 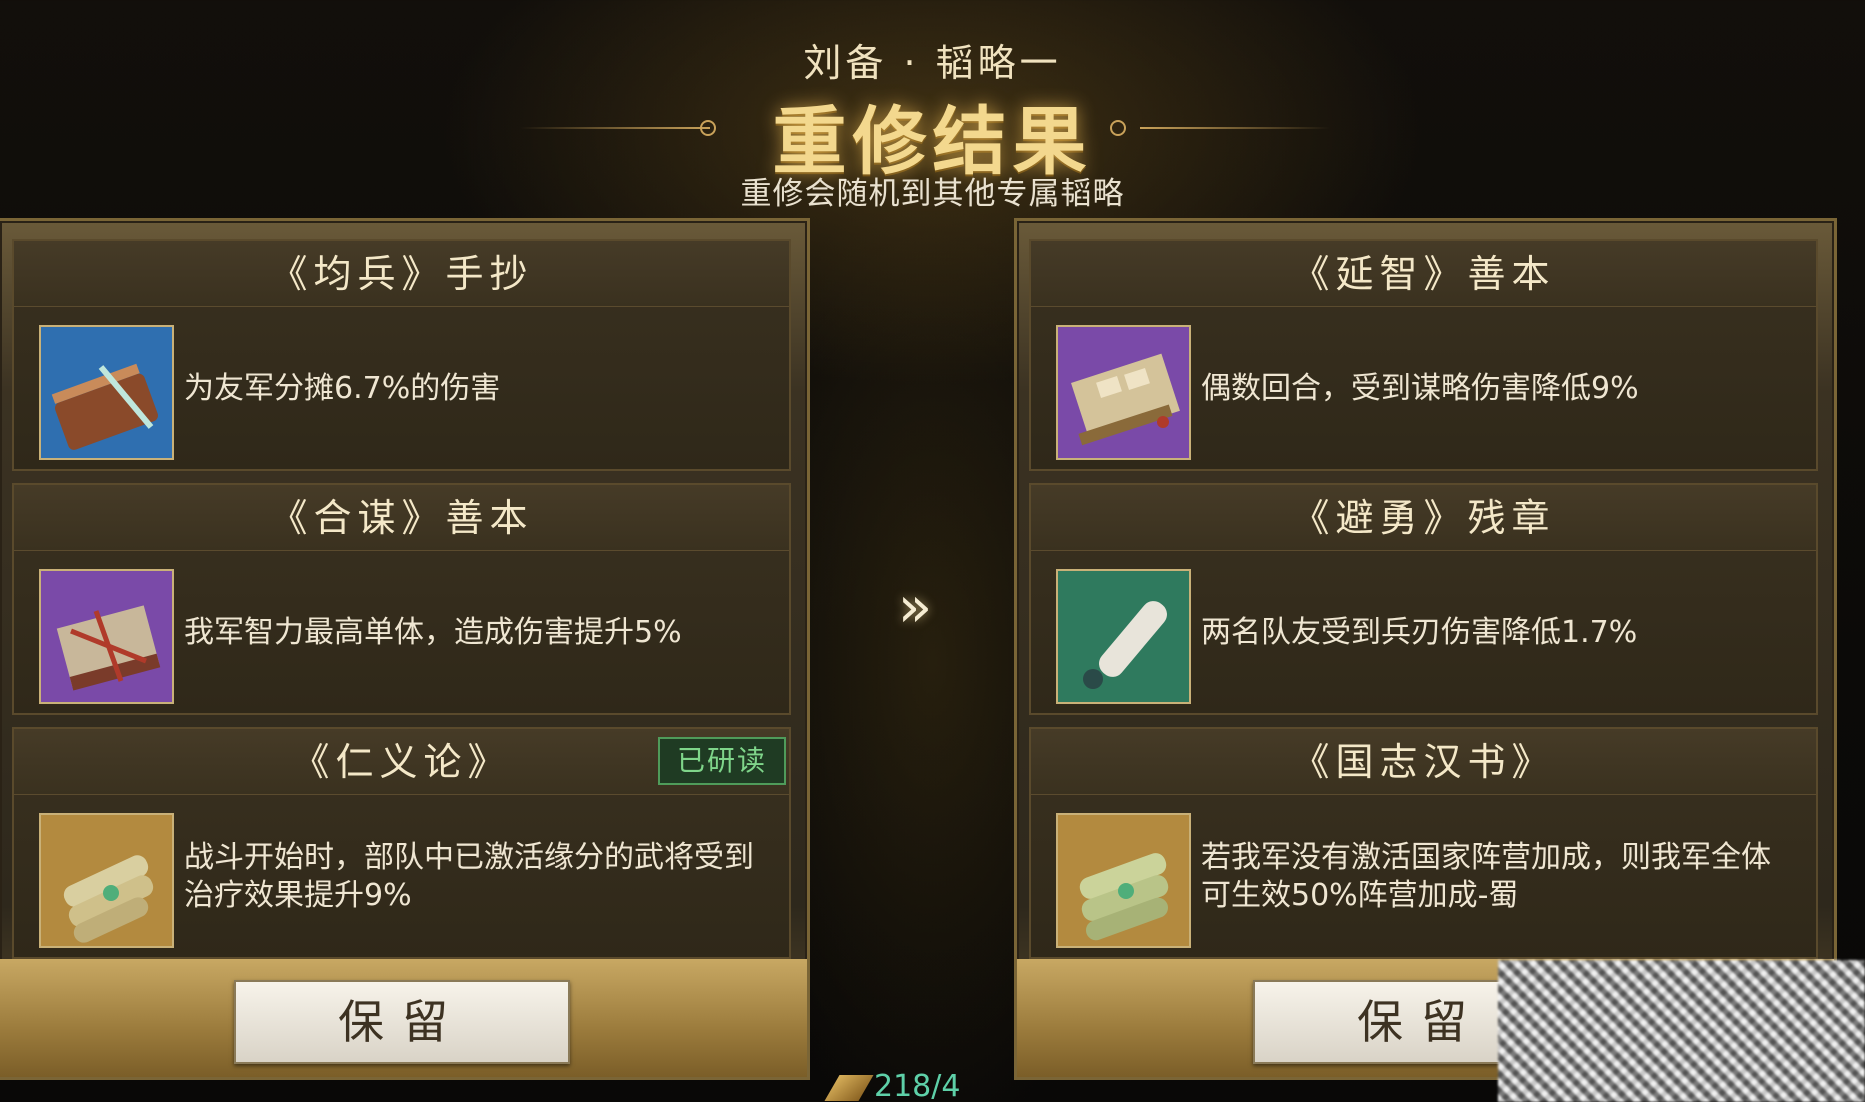 I want to click on retrain-hint: 重修会随机到其他专属韬略, so click(x=932, y=194).